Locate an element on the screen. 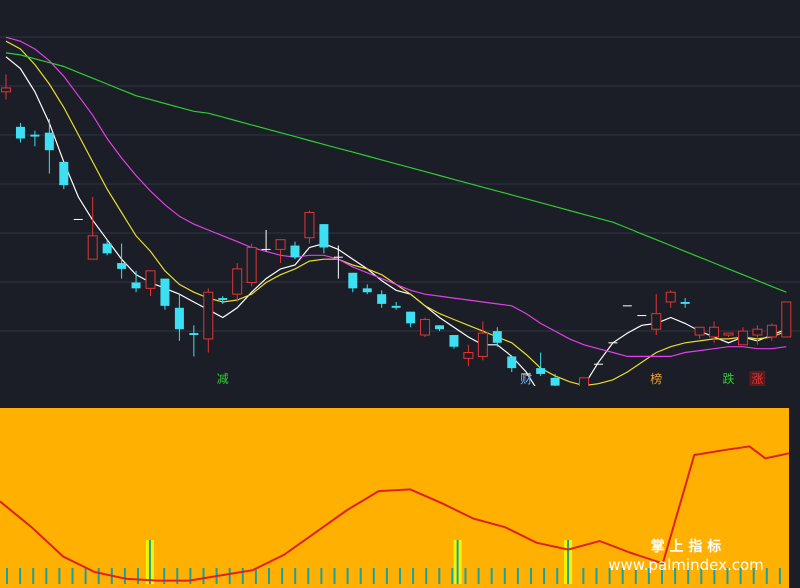 This screenshot has height=588, width=800. marker-label: 榜 is located at coordinates (656, 378).